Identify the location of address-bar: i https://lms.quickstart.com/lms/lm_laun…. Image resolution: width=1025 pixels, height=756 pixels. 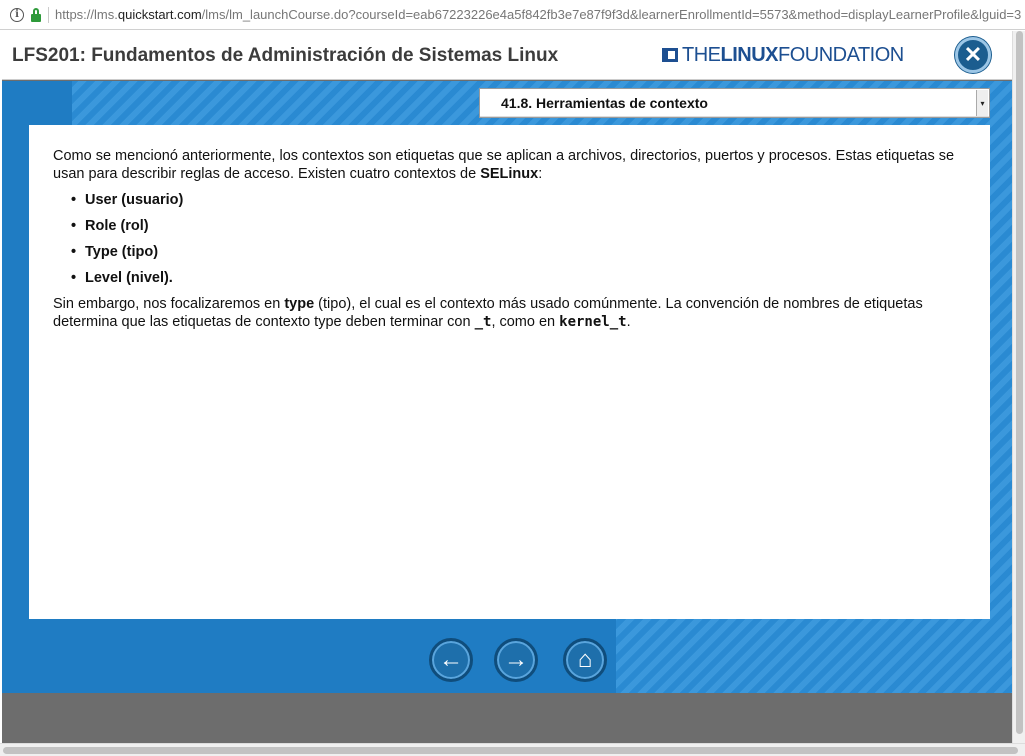
(512, 15).